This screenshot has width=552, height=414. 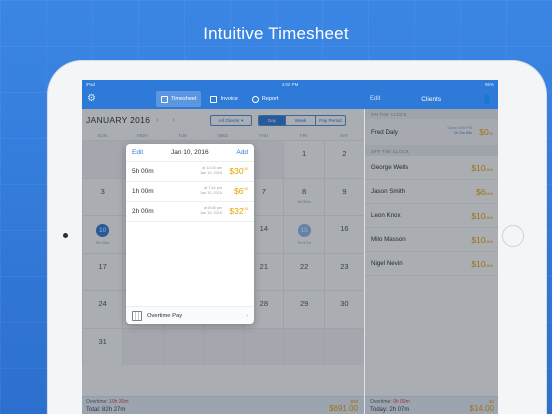 I want to click on entry-duration: 5h 00m, so click(x=143, y=171).